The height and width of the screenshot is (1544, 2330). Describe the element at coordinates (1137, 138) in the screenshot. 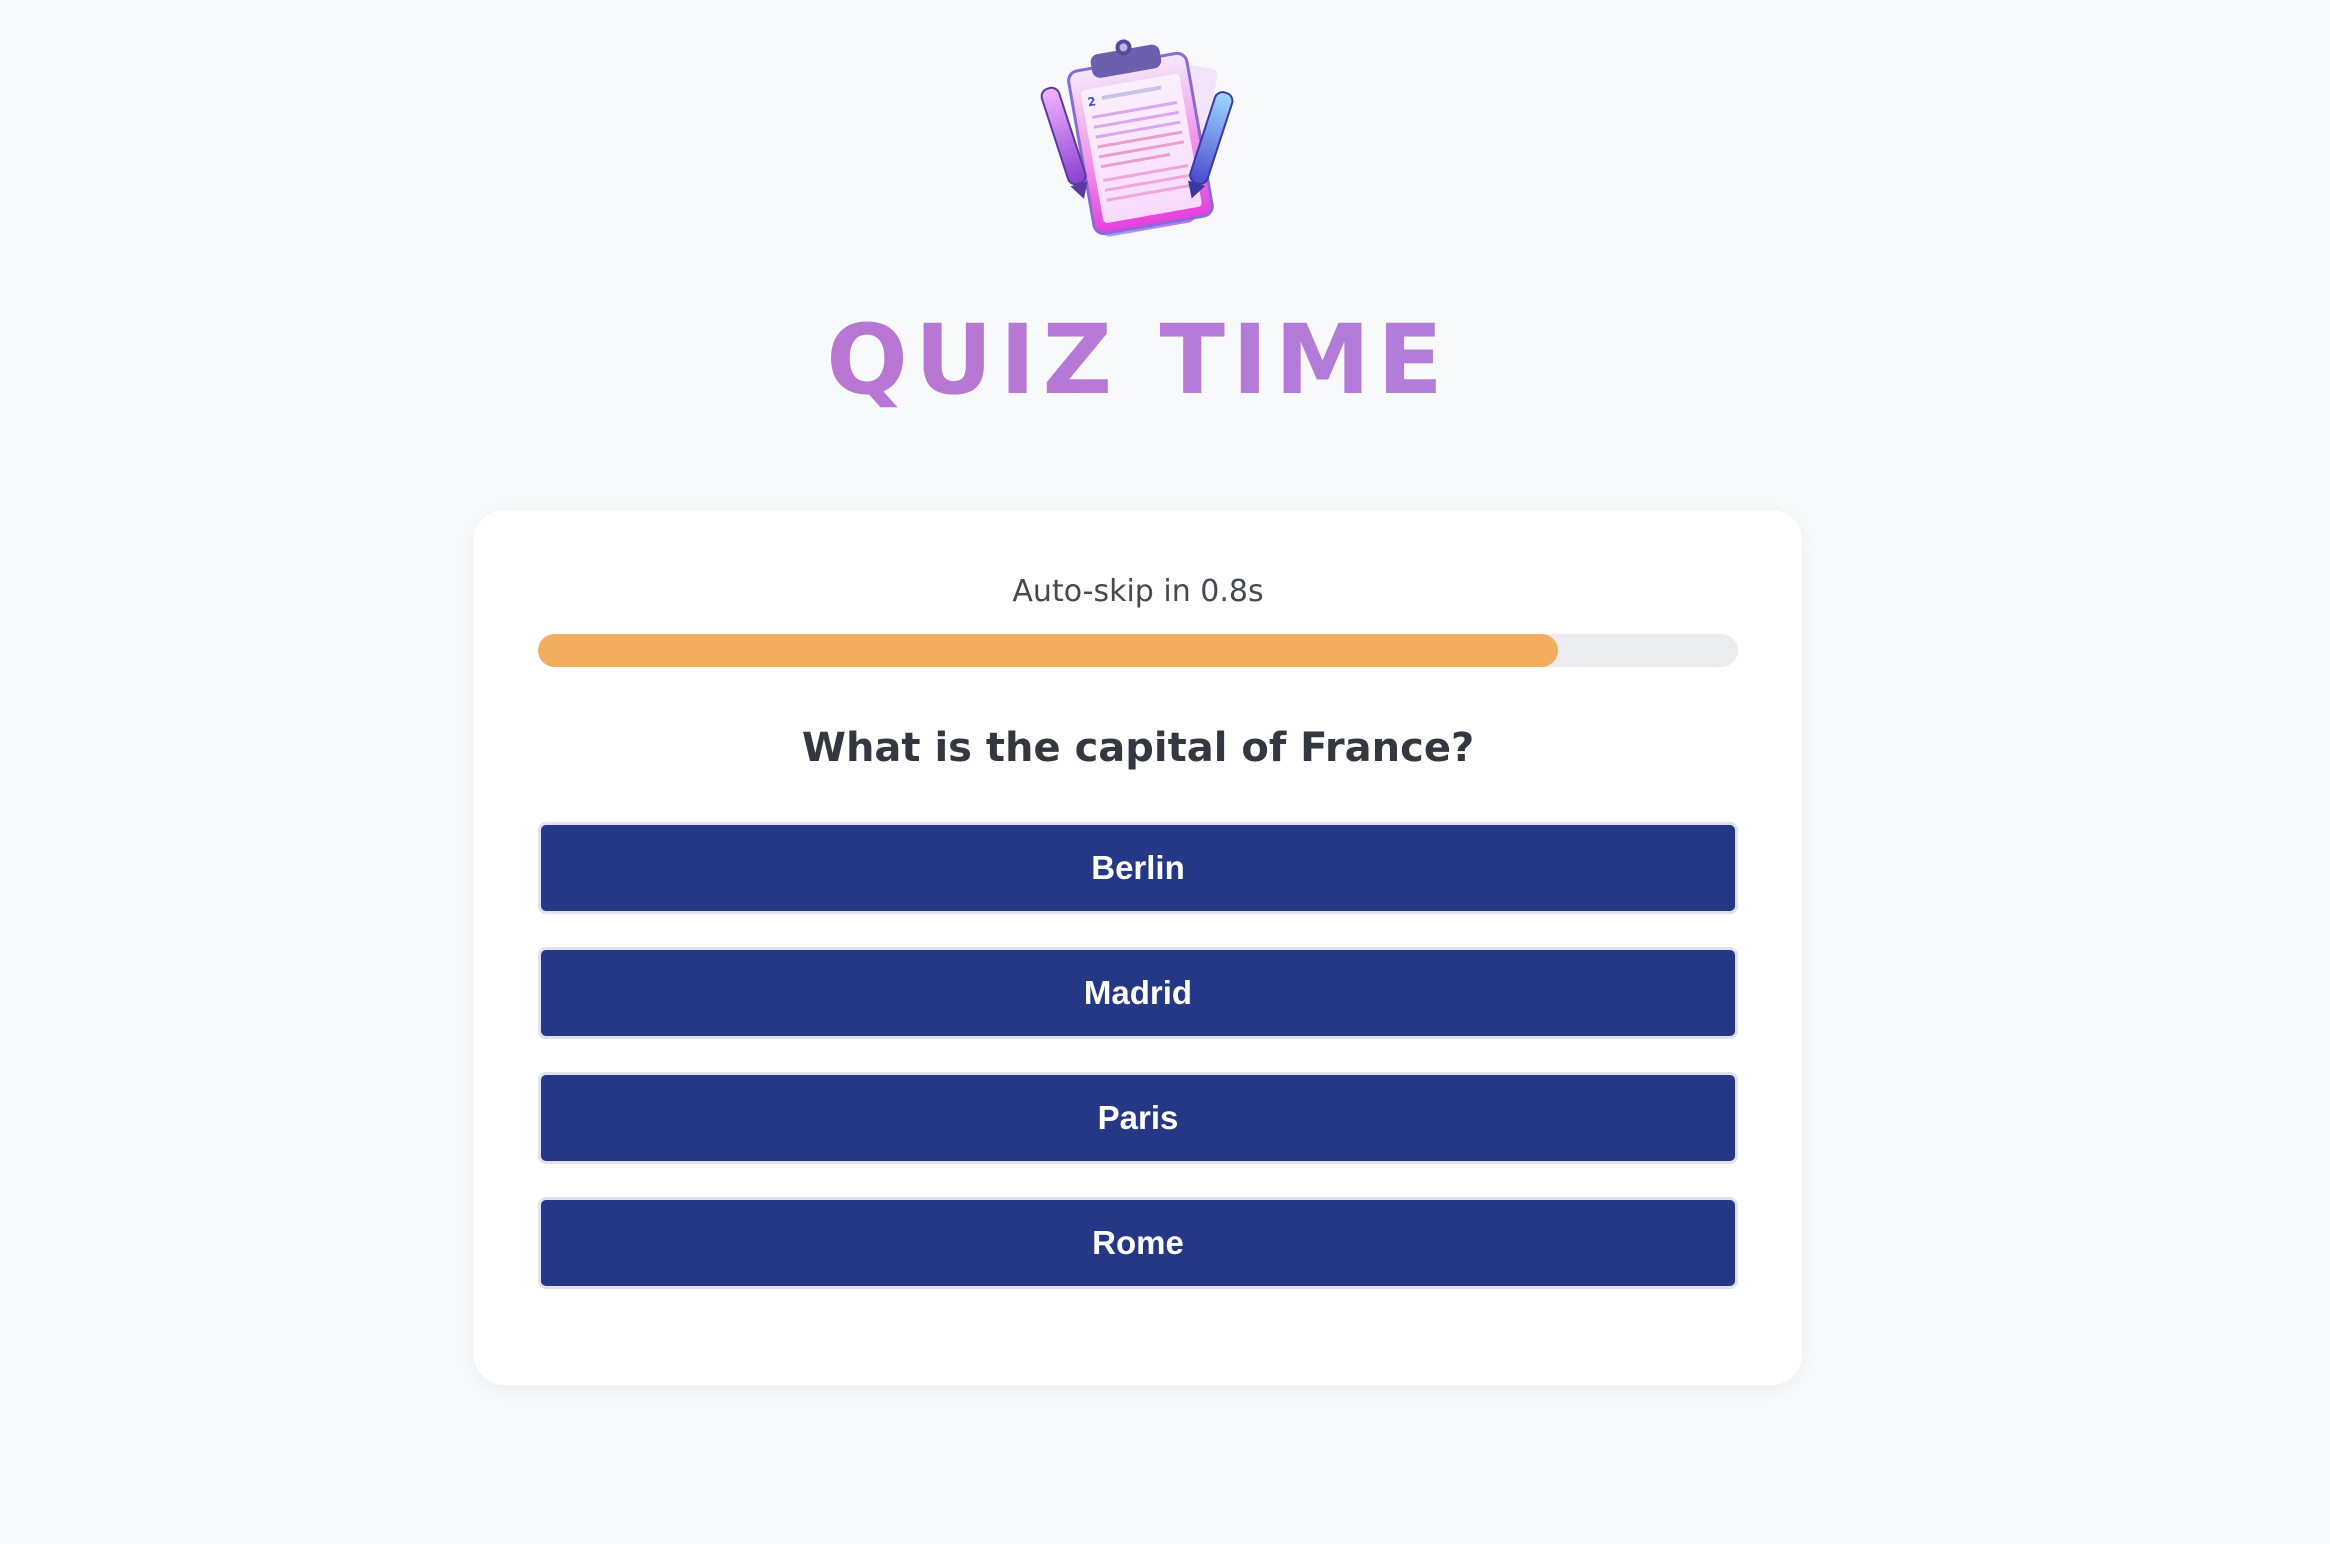

I see `clipboard-logo-icon: 2` at that location.